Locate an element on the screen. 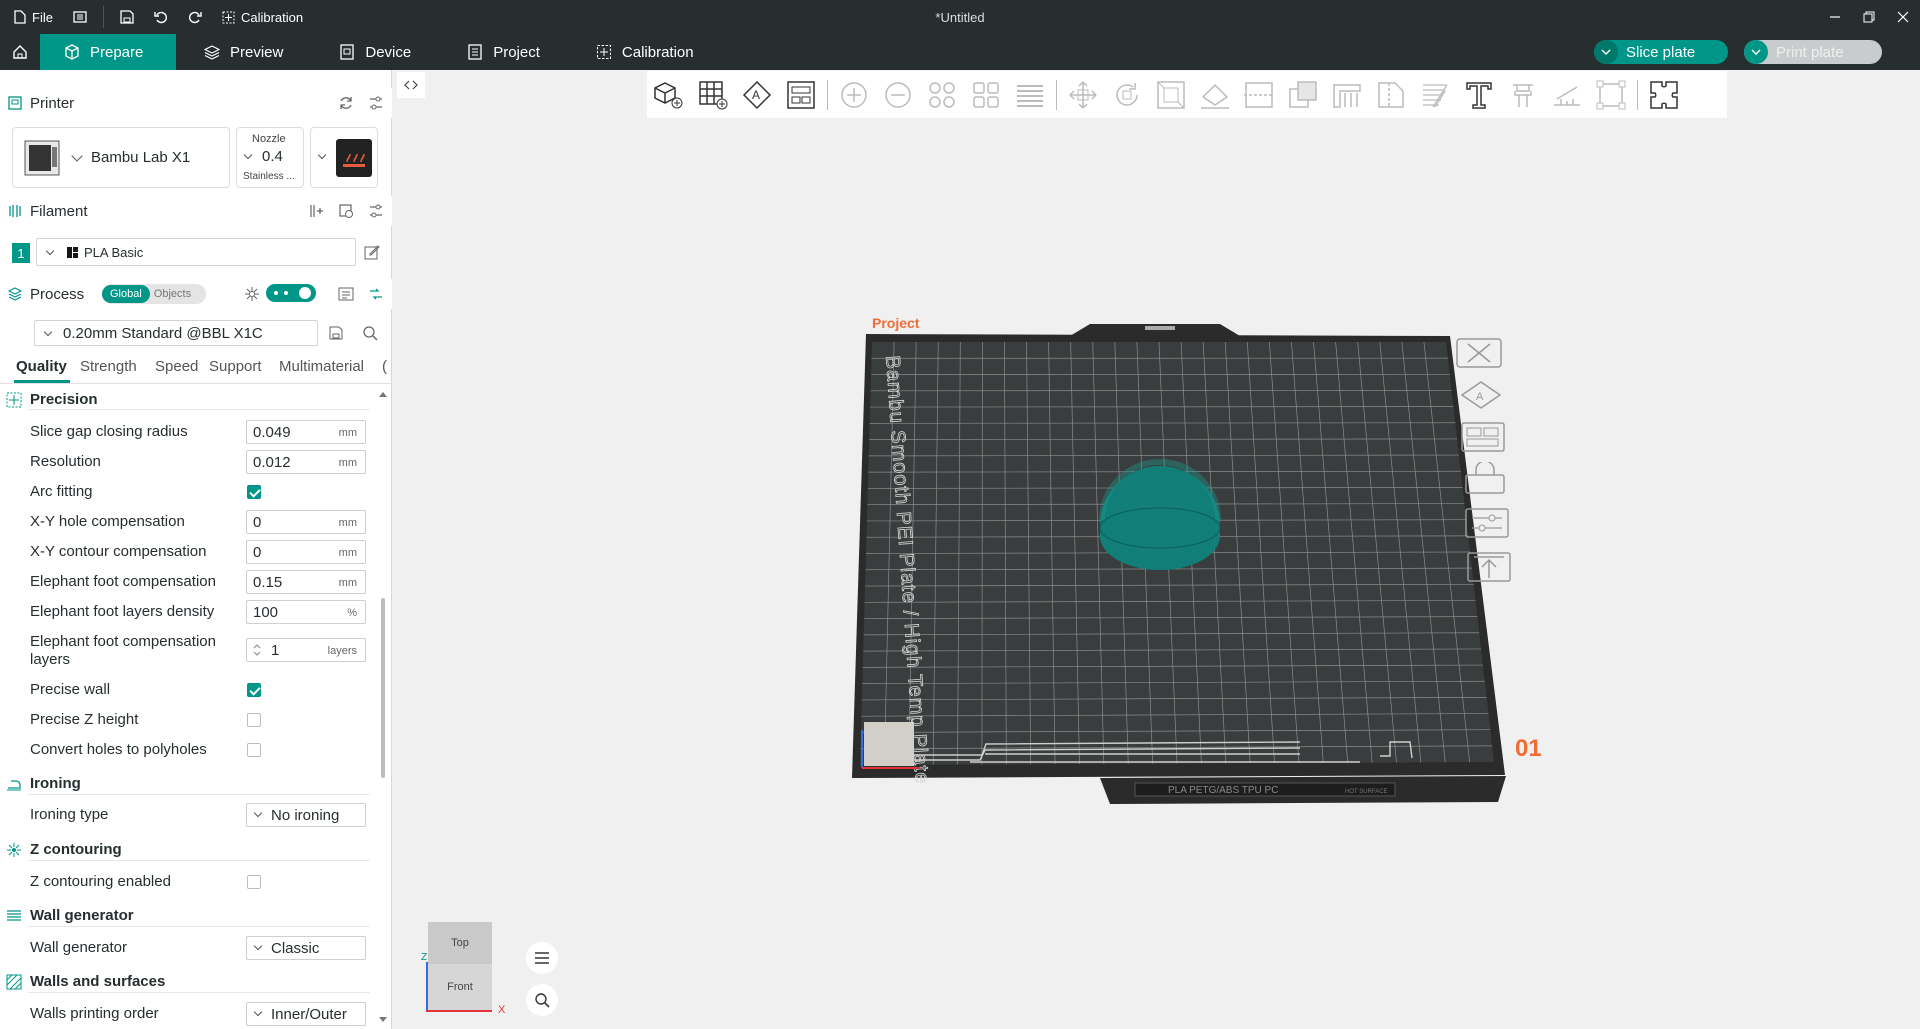 This screenshot has width=1920, height=1029. wall-generator-select: Classic is located at coordinates (306, 948).